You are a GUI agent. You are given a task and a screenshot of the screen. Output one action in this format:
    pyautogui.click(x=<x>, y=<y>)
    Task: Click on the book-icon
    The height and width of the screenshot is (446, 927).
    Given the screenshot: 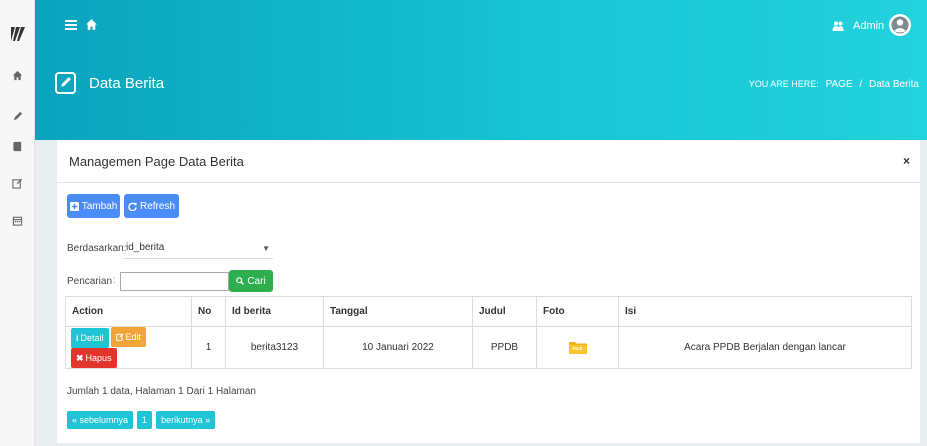 What is the action you would take?
    pyautogui.click(x=17, y=146)
    